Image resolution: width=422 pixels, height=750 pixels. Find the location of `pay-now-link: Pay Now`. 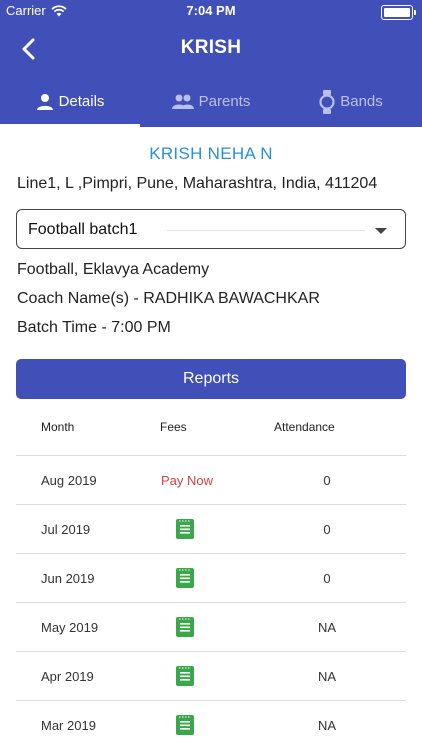

pay-now-link: Pay Now is located at coordinates (187, 480).